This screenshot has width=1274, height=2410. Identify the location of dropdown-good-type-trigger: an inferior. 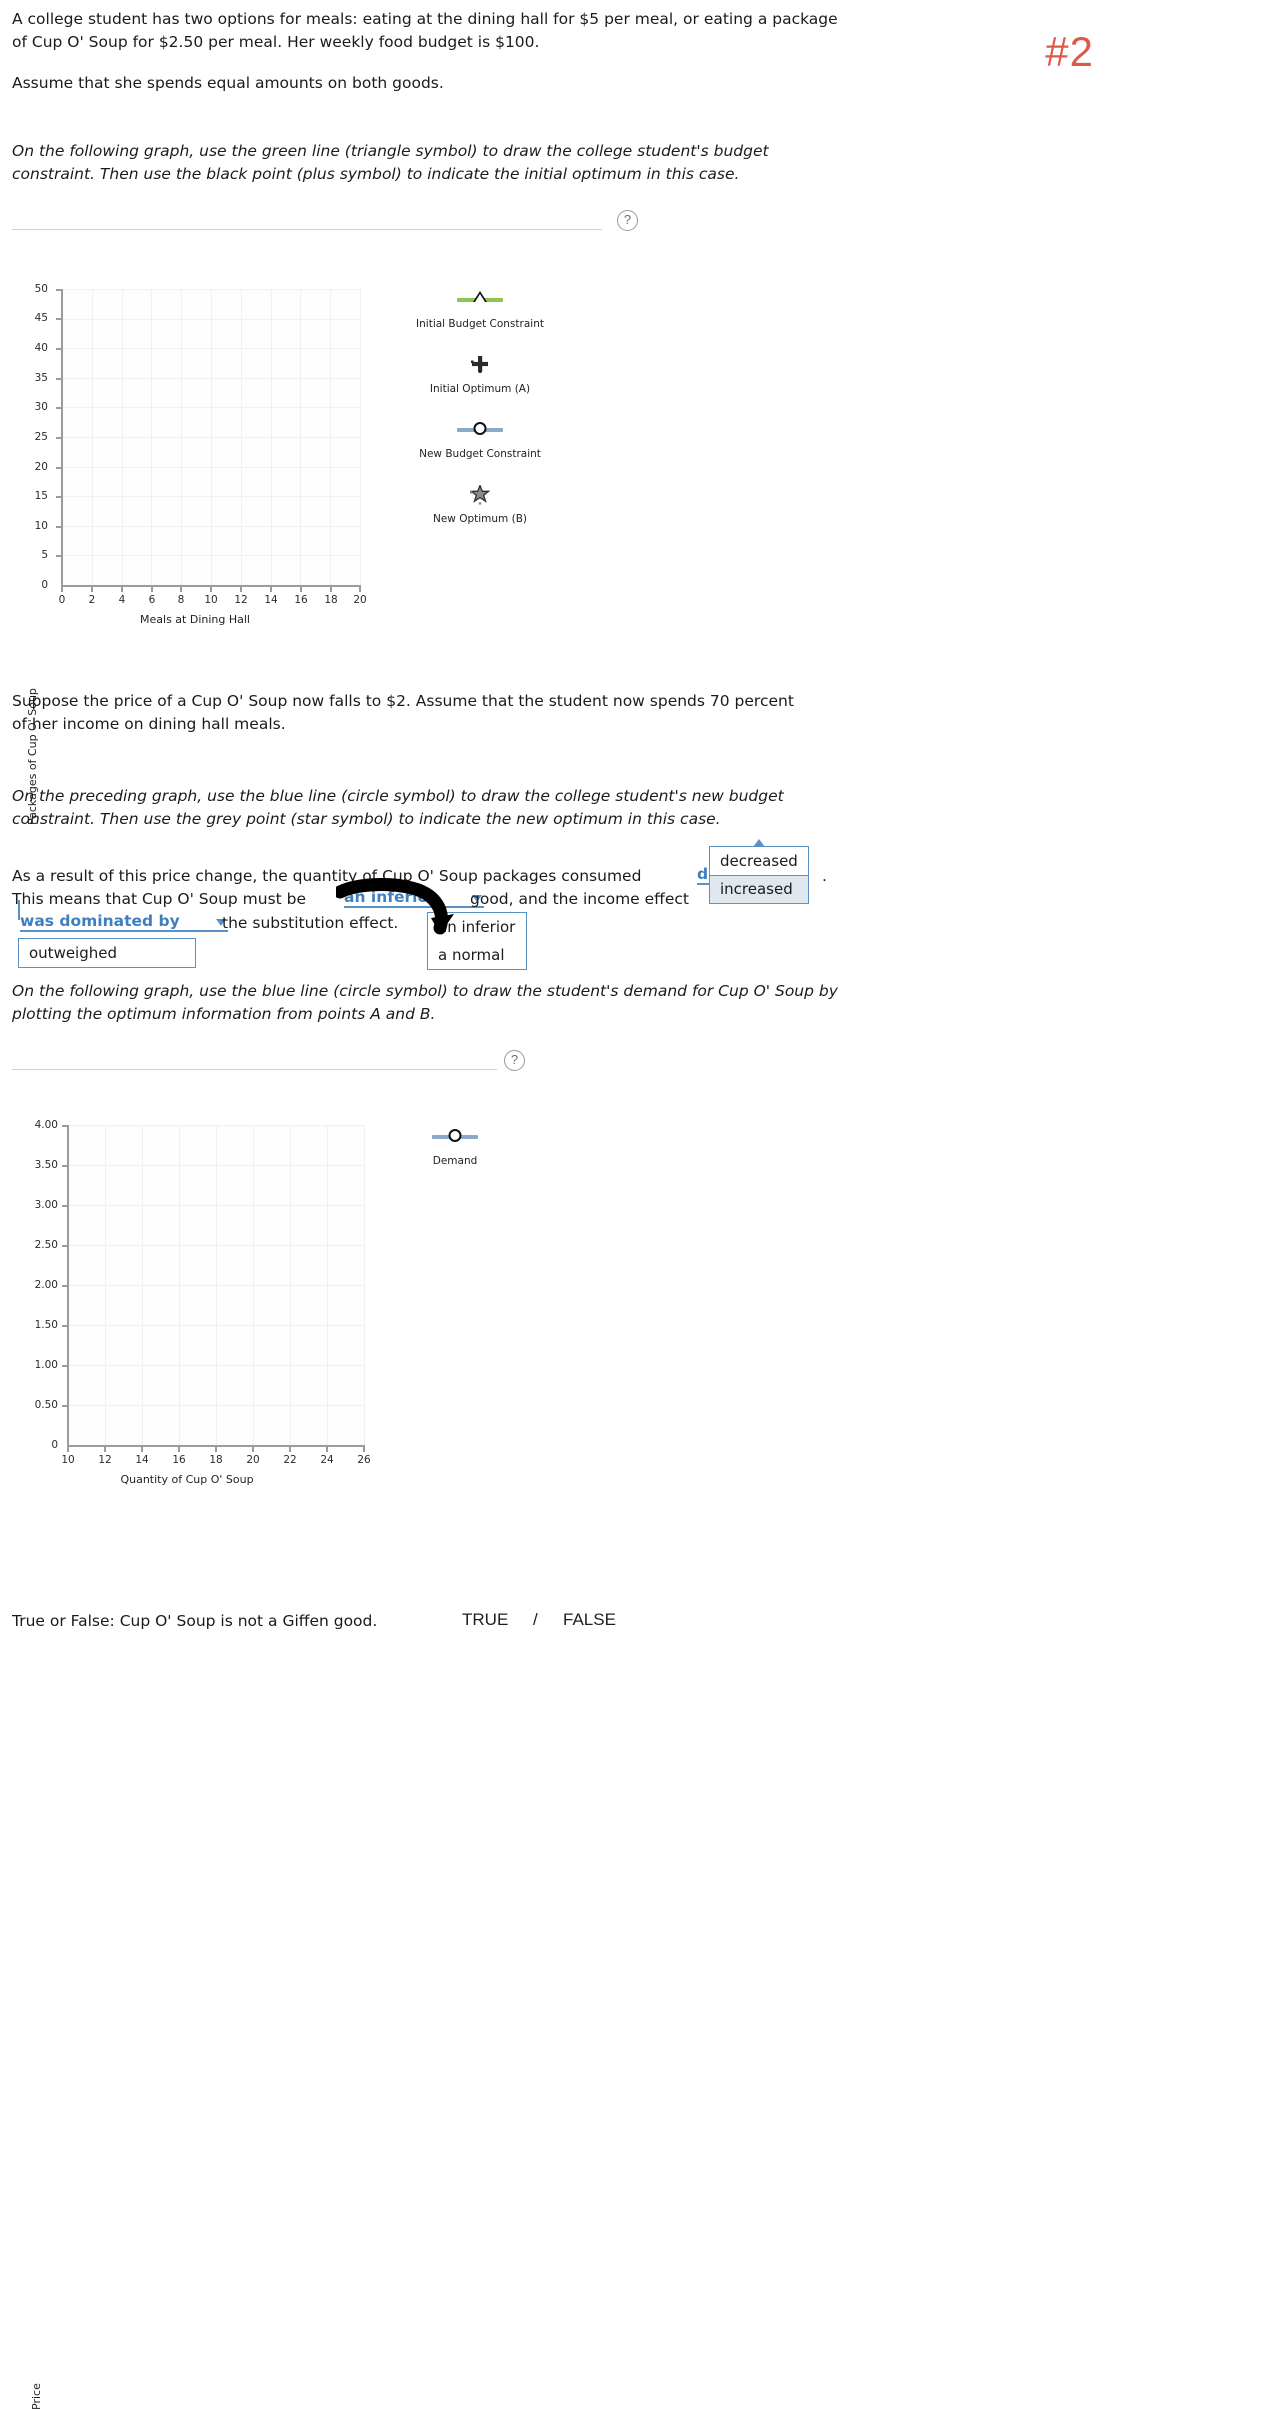
(414, 898).